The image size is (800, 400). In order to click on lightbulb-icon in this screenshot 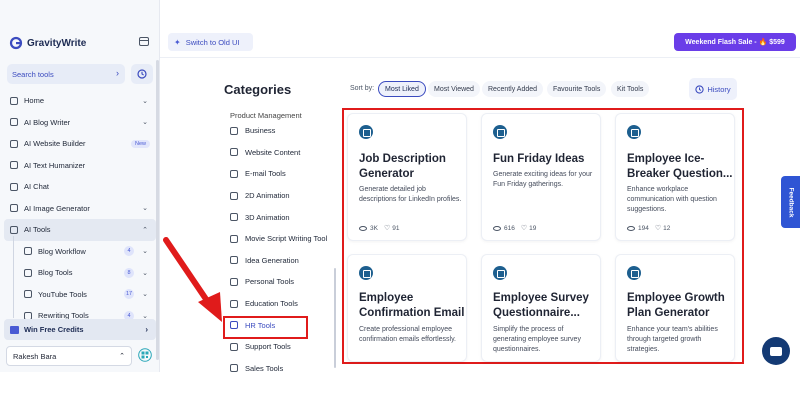, I will do `click(234, 260)`.